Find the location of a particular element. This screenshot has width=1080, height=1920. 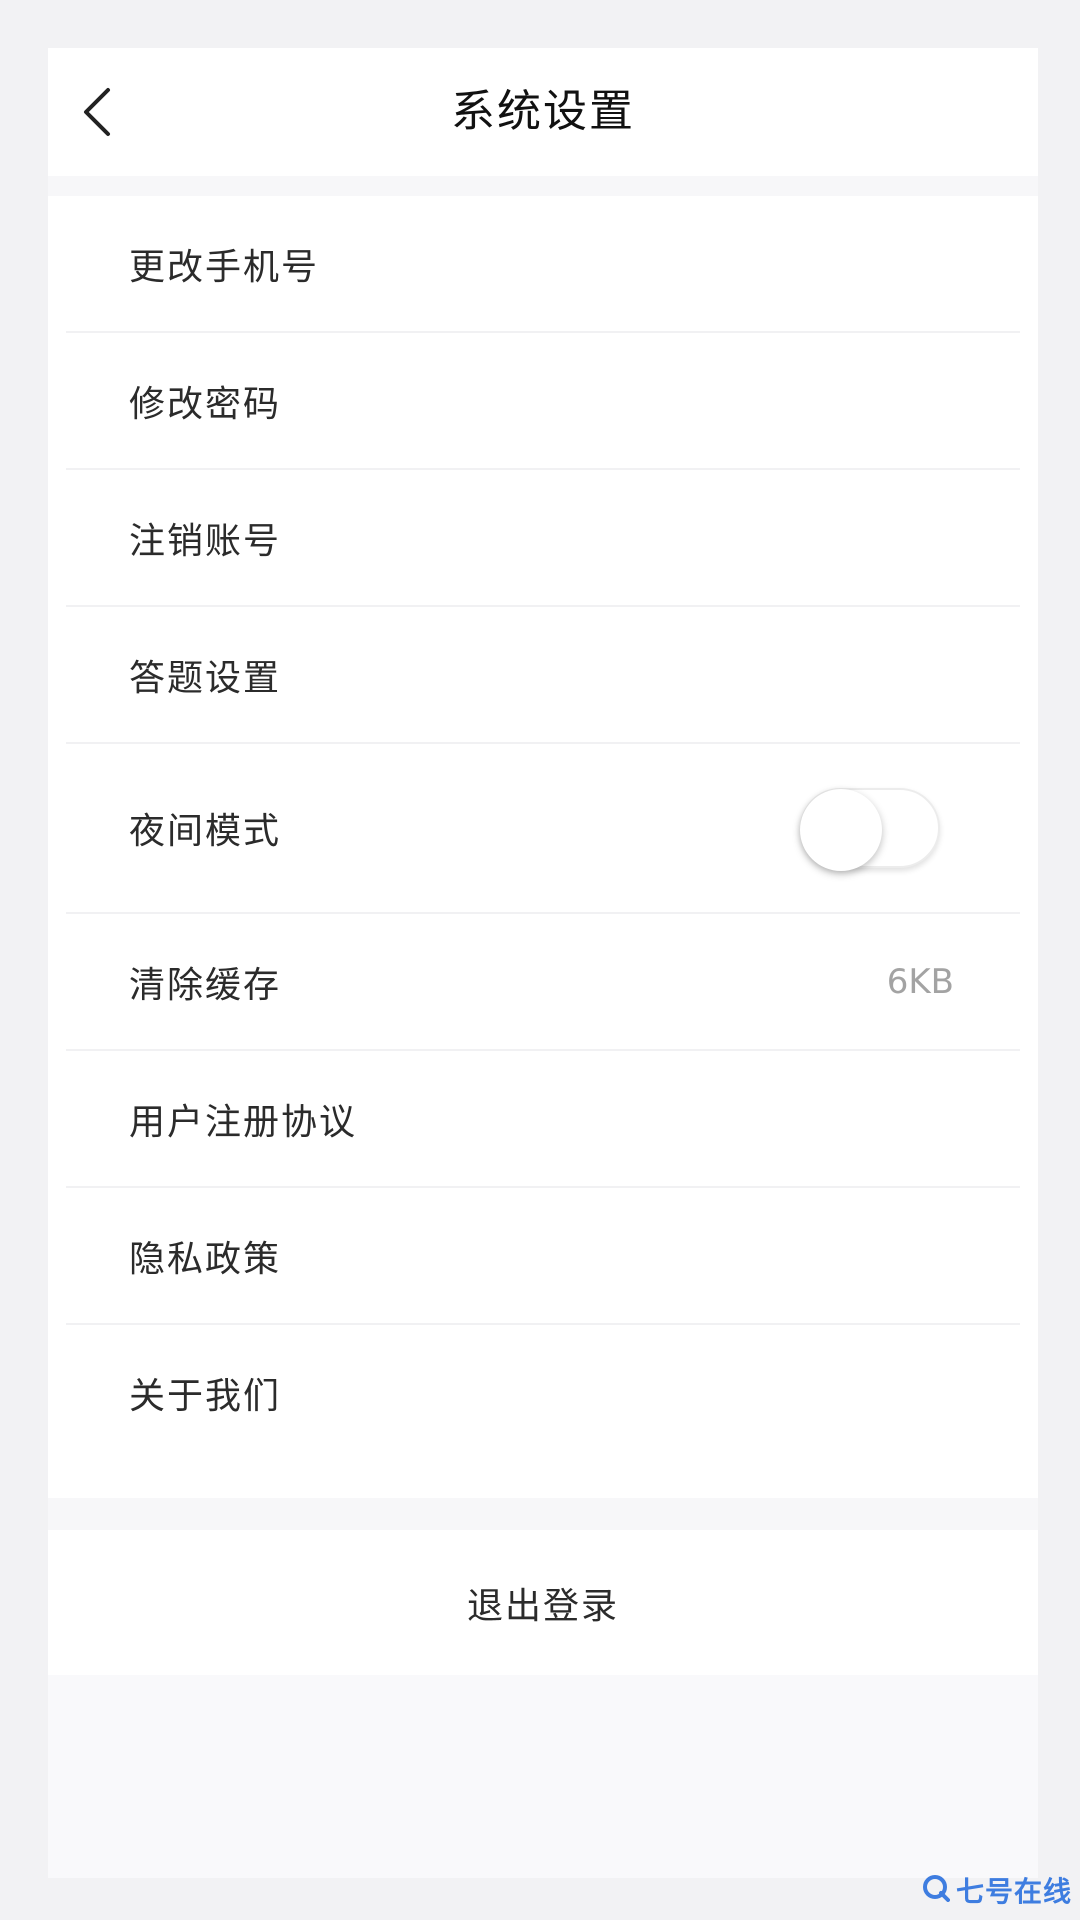

settings-item-privacy-policy: 隐私政策 is located at coordinates (543, 1256).